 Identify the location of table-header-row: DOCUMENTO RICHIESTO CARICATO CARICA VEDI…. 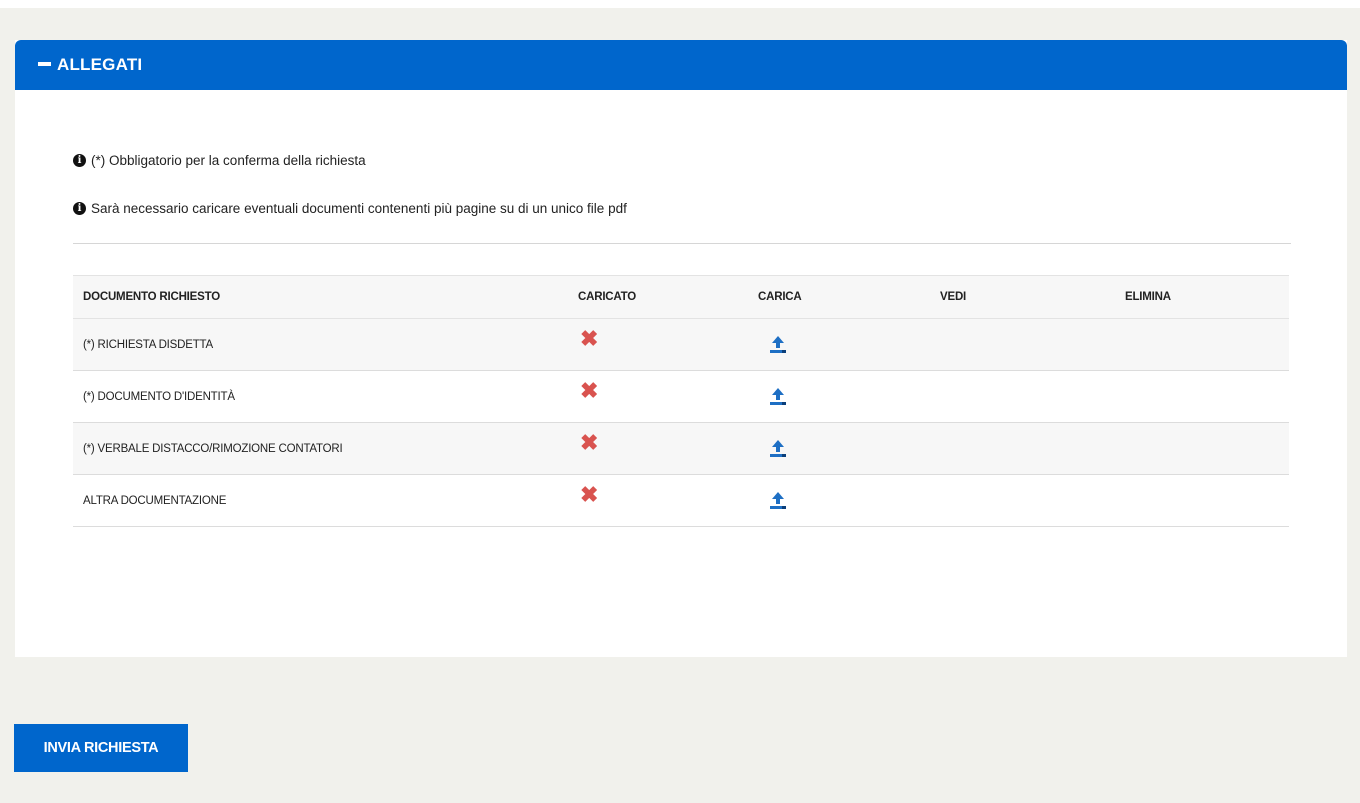
(681, 297).